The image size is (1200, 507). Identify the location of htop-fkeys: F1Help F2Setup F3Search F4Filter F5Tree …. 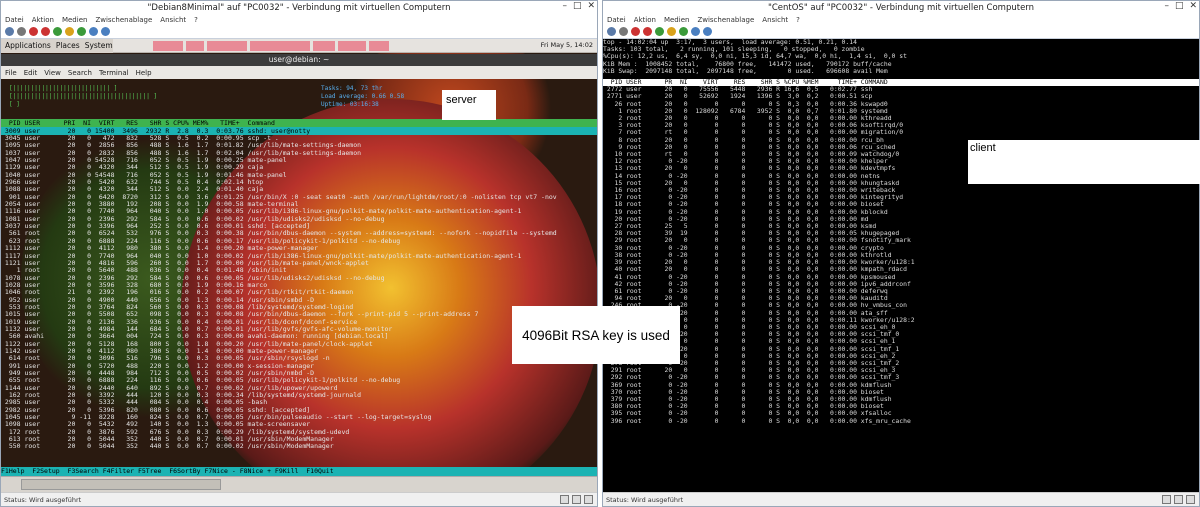
(299, 471).